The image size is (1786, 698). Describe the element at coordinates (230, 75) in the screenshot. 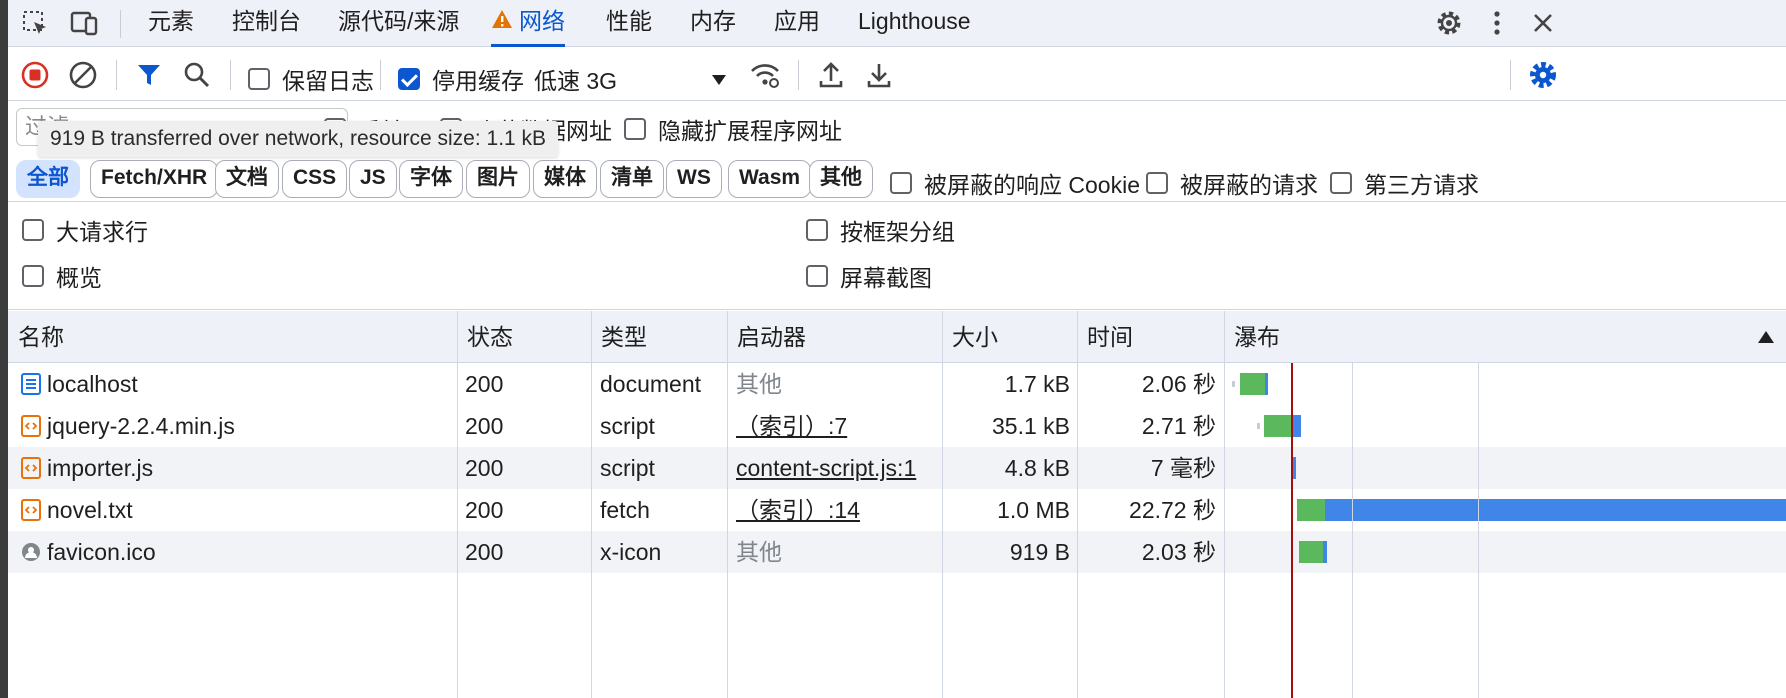

I see `toolbar-separator` at that location.